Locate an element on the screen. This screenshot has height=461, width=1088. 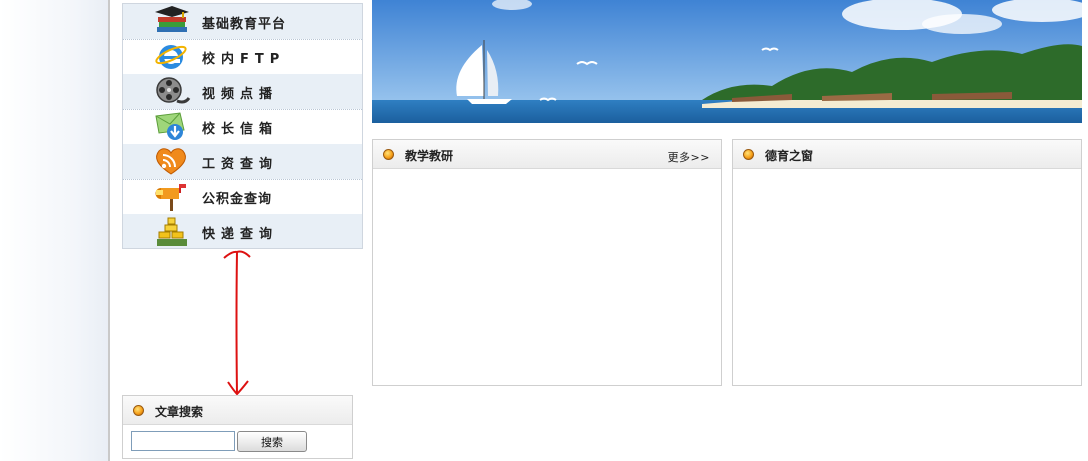
quick-links-menu: 基础教育平台 校内FTP 视频点播 校长信箱 工资查询 公积金查询 快递查询 is located at coordinates (242, 126).